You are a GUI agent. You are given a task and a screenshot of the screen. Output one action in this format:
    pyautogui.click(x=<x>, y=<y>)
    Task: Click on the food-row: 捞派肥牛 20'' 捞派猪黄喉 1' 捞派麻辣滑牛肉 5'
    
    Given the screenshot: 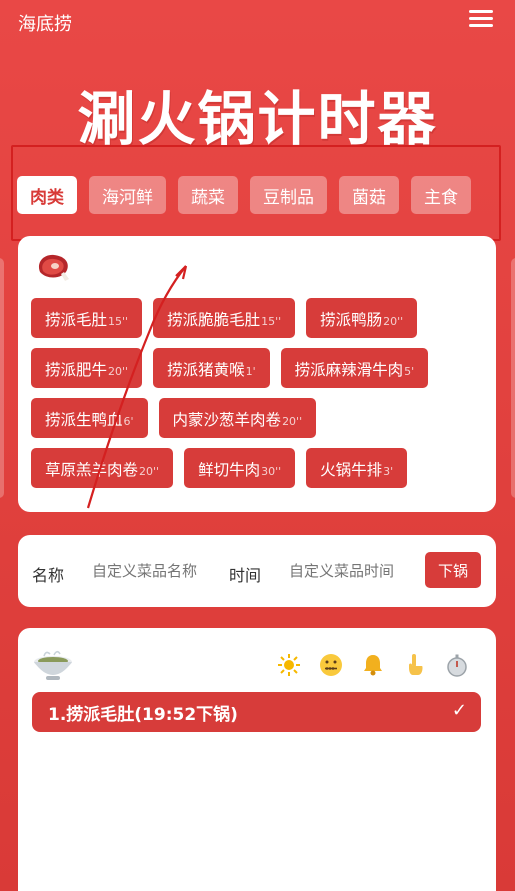 What is the action you would take?
    pyautogui.click(x=261, y=368)
    